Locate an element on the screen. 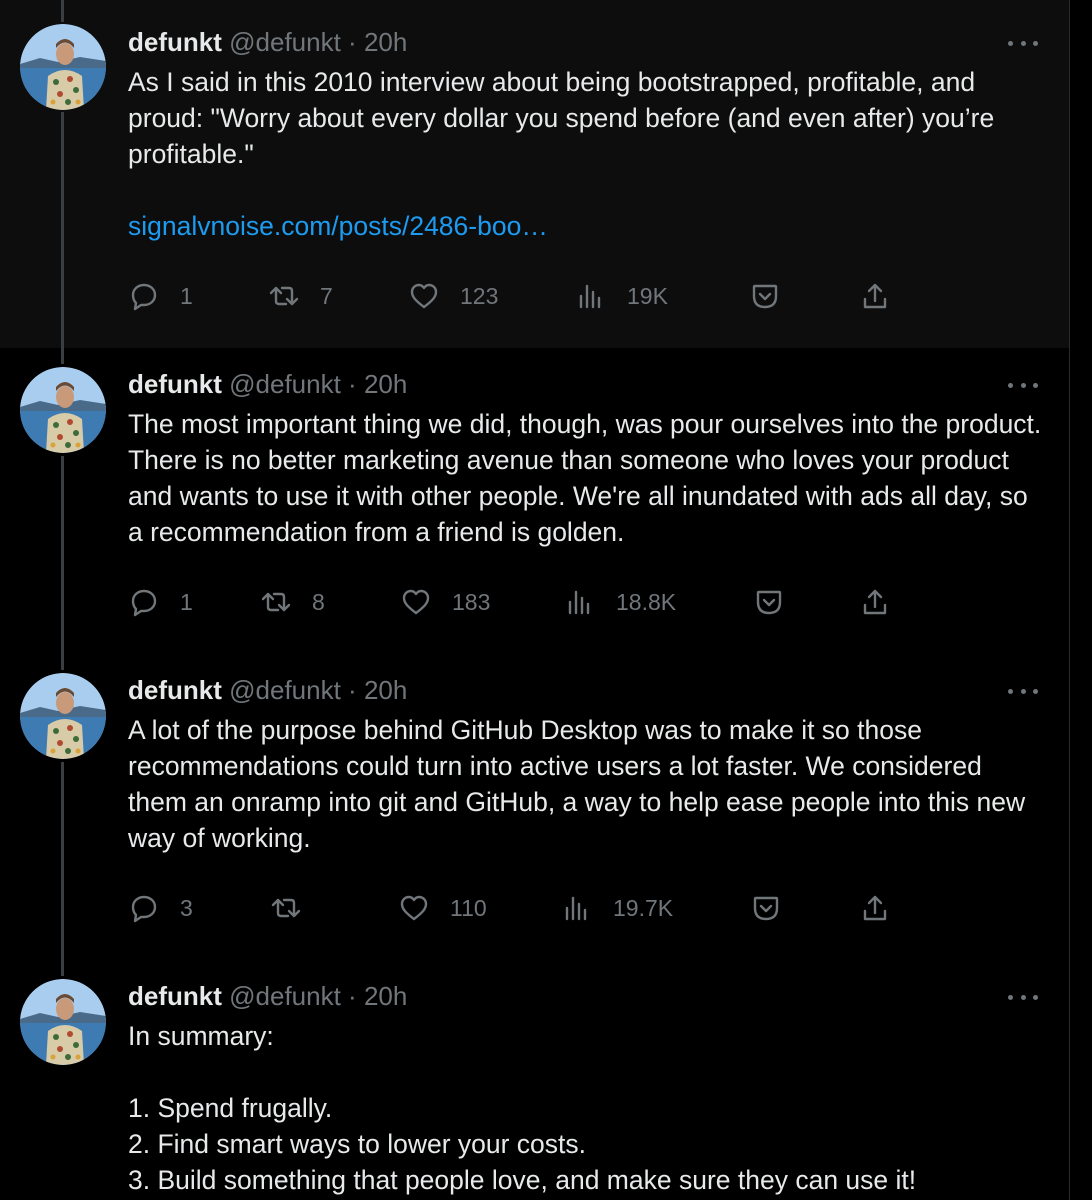 Image resolution: width=1092 pixels, height=1200 pixels. views-button: 19.7K is located at coordinates (617, 908).